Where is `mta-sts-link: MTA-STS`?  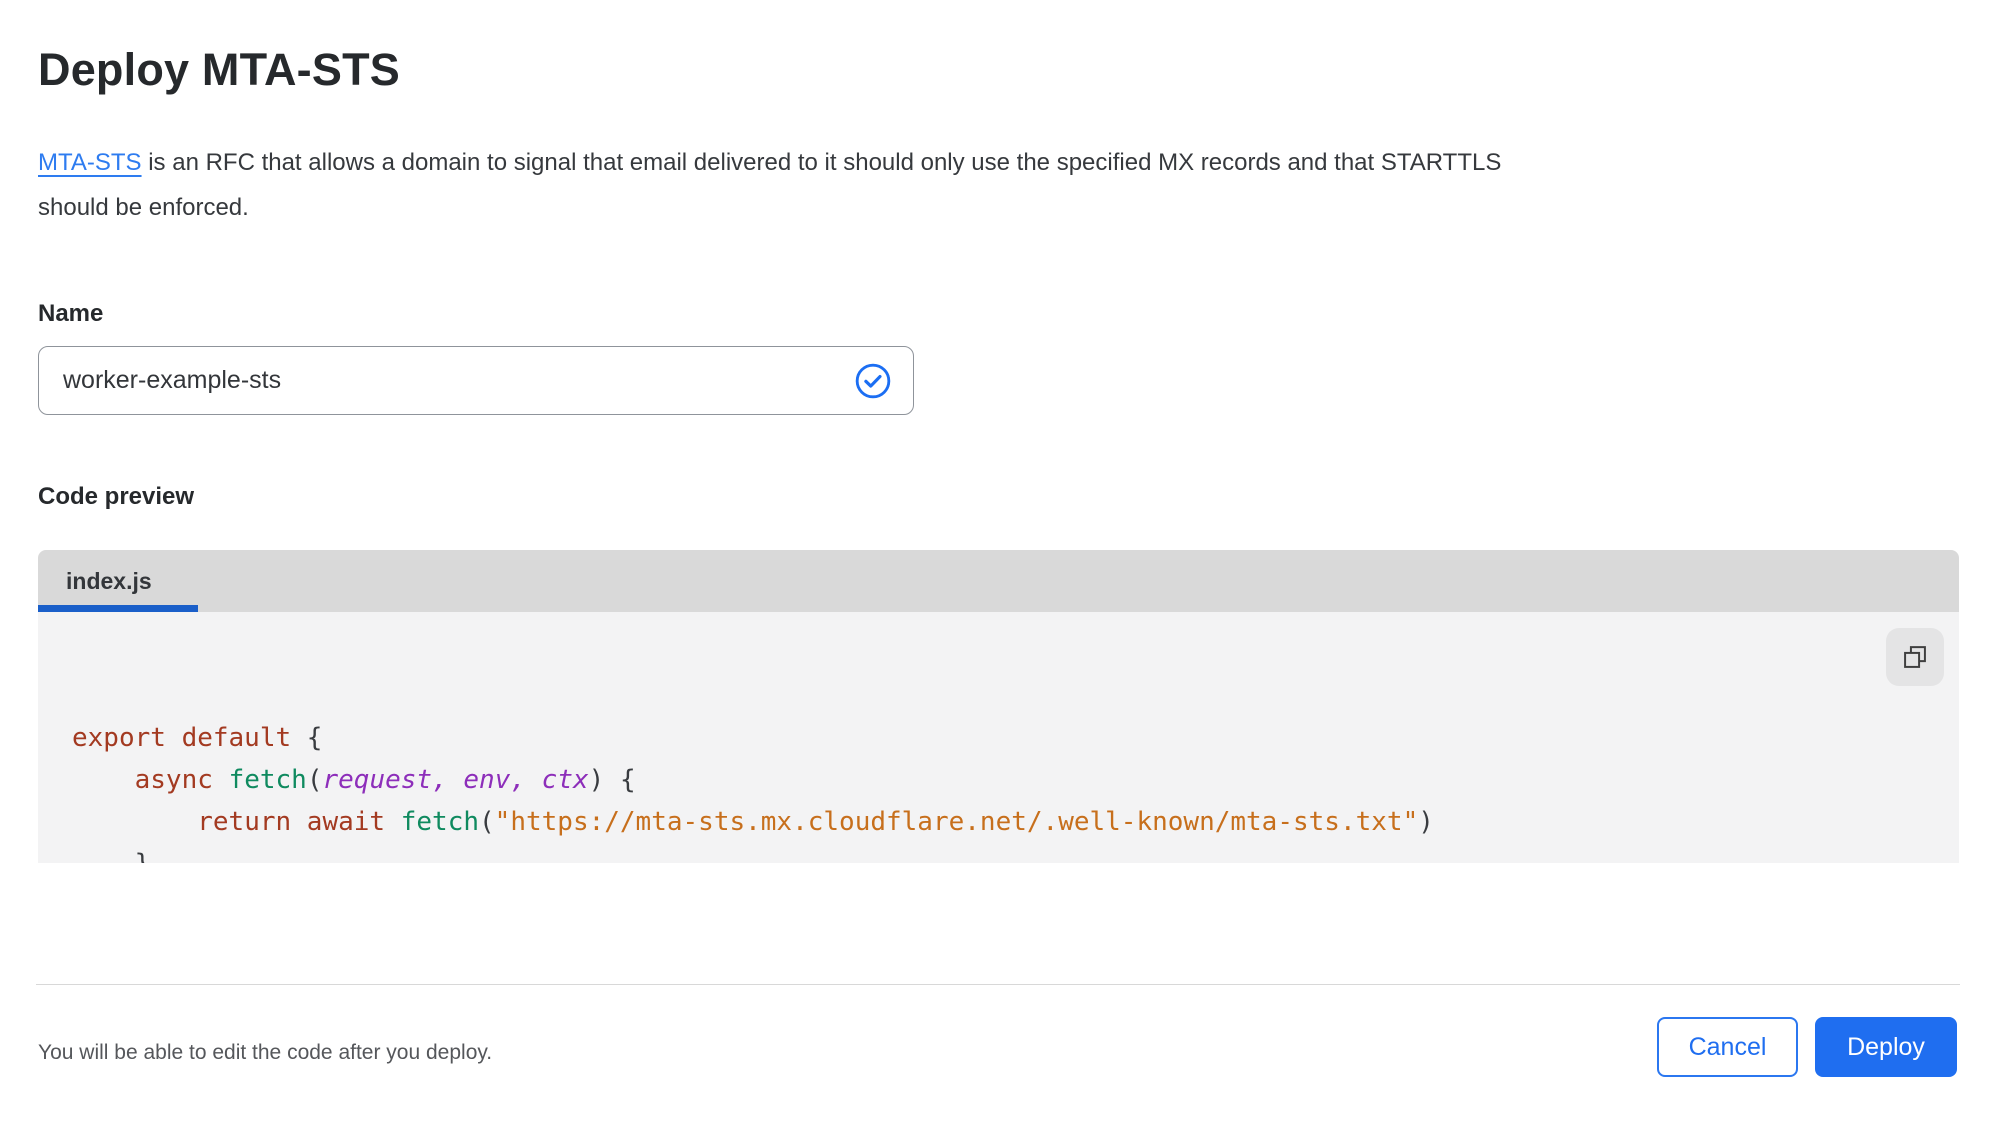
mta-sts-link: MTA-STS is located at coordinates (90, 162).